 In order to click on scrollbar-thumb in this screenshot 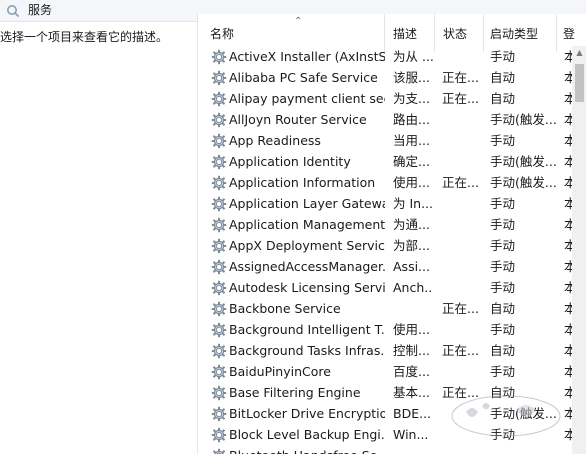, I will do `click(579, 83)`.